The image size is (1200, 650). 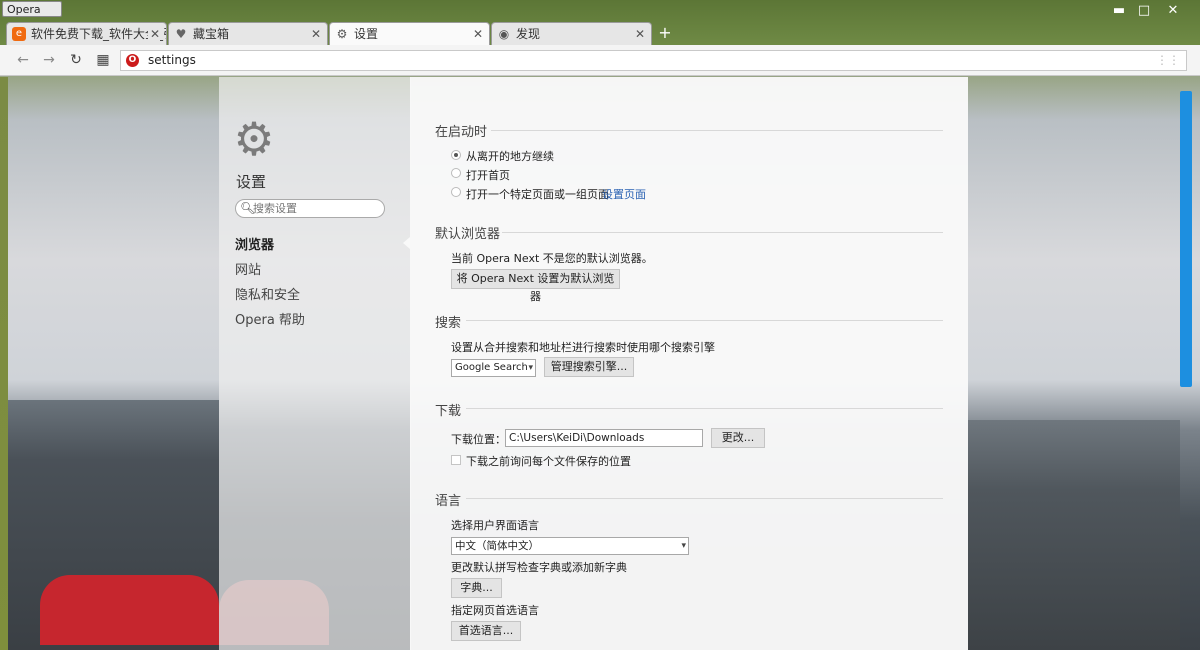 I want to click on tab-label: 藏宝箱, so click(x=211, y=34).